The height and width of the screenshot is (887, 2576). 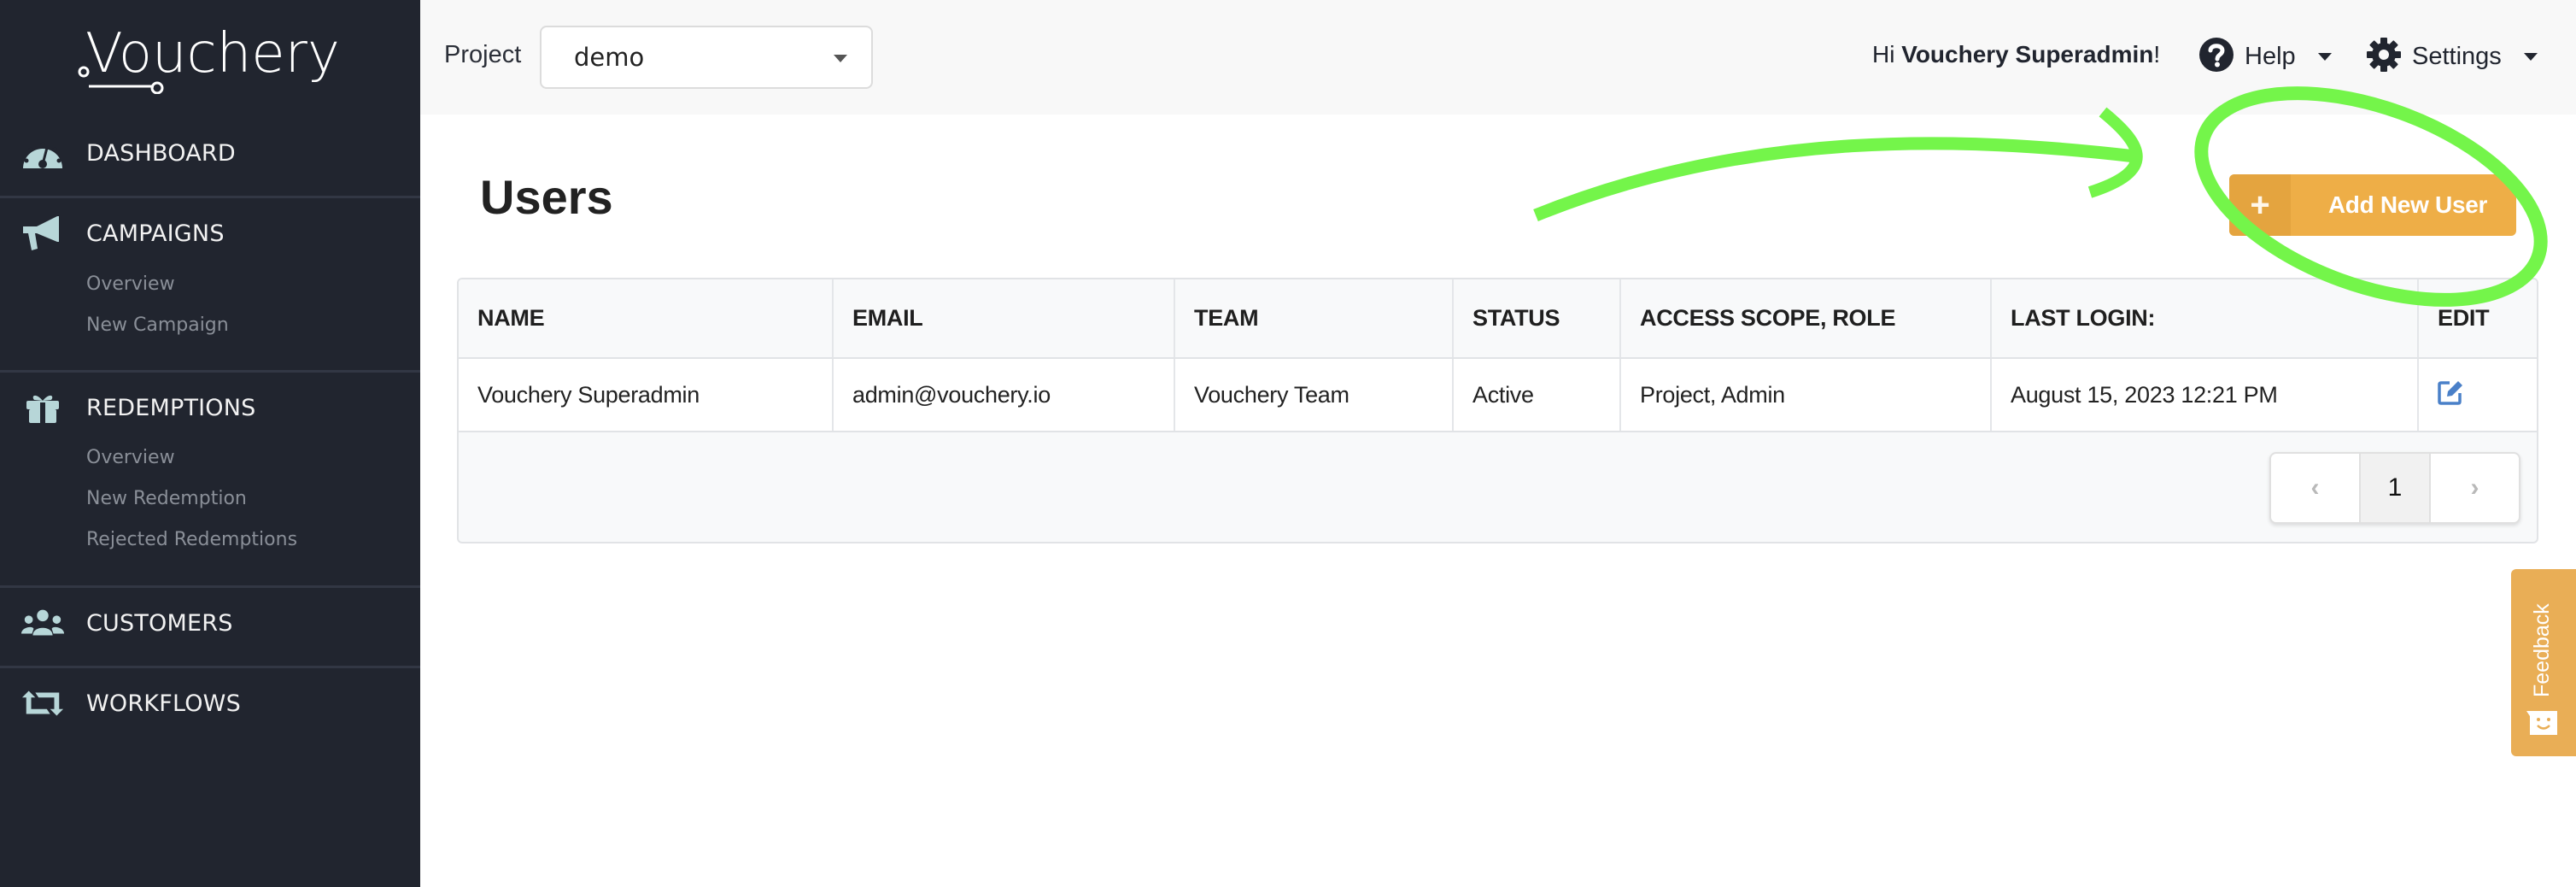 I want to click on sidebar-item-label: REDEMPTIONS, so click(x=171, y=407).